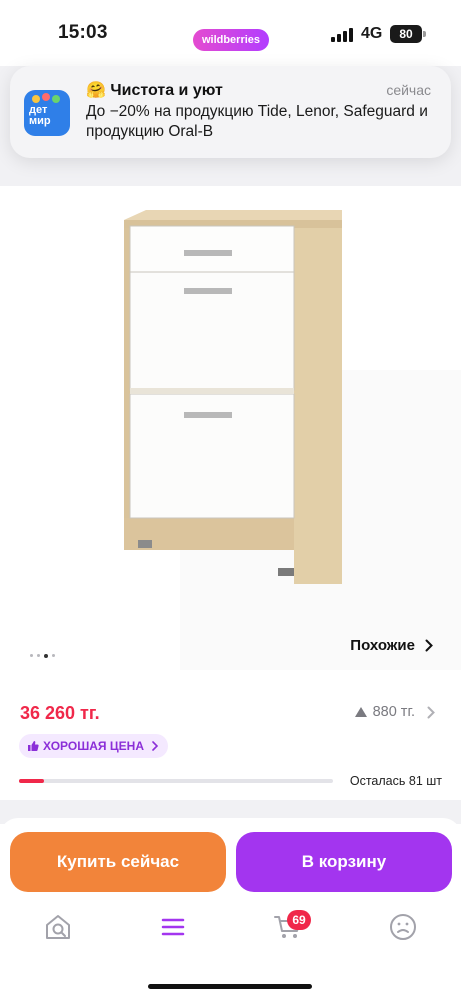 The width and height of the screenshot is (461, 999). Describe the element at coordinates (176, 781) in the screenshot. I see `stock-progress-bar` at that location.